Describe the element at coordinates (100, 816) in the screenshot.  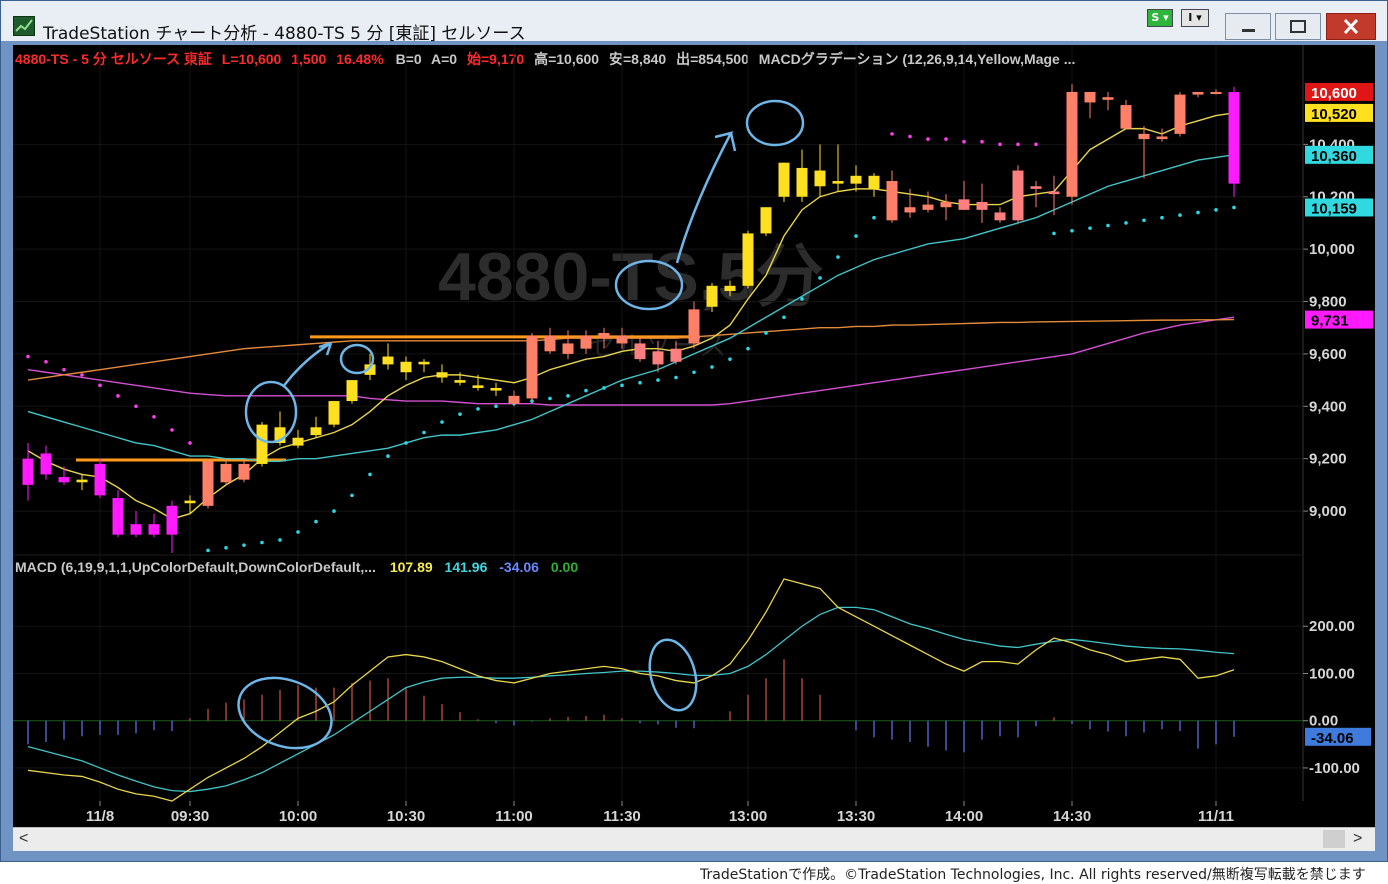
I see `time-tick-label: 11/8` at that location.